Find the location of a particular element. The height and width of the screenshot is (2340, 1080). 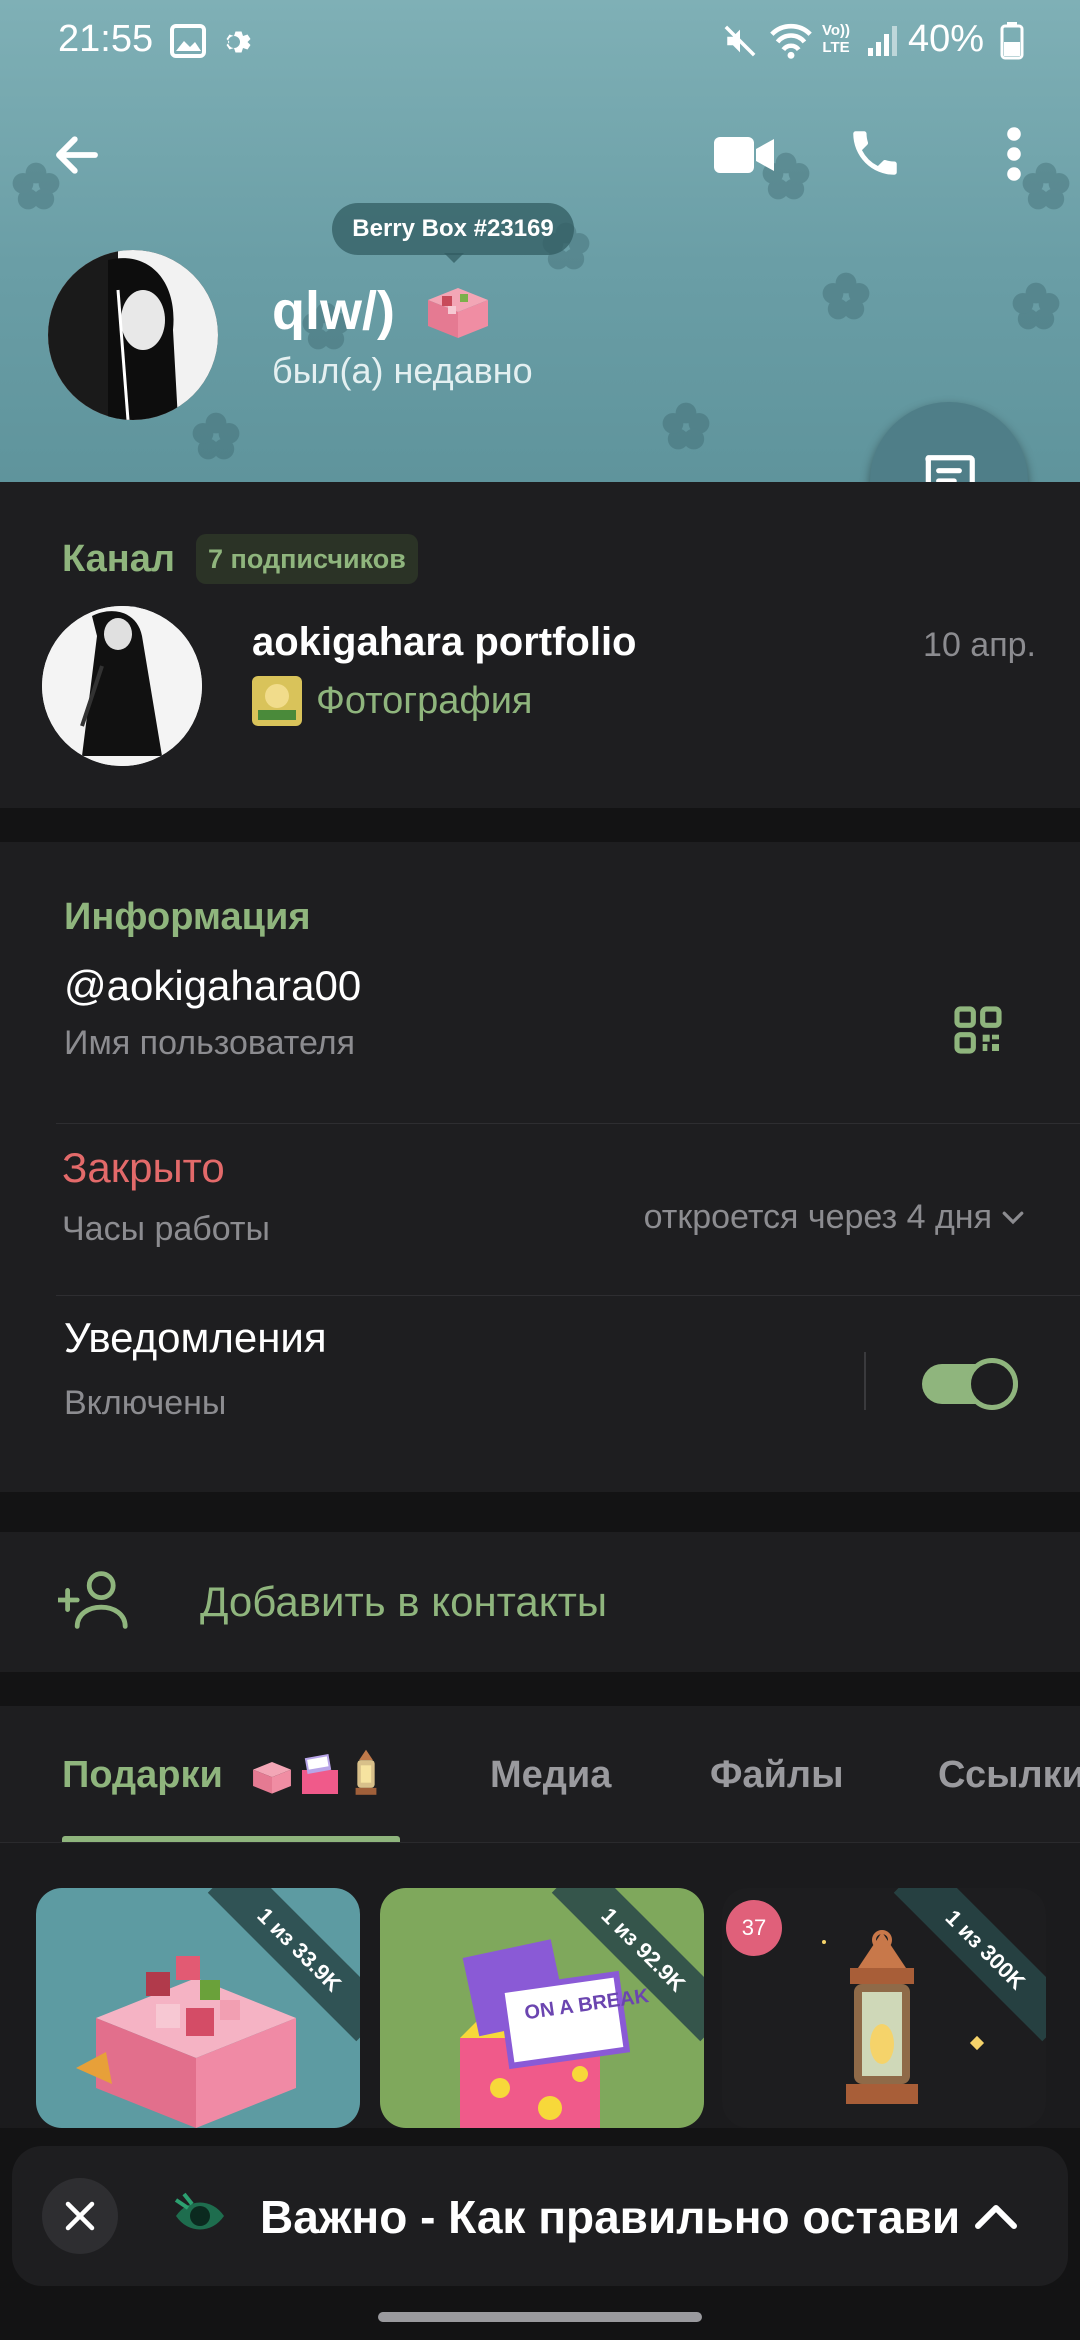

gear-icon is located at coordinates (238, 42).